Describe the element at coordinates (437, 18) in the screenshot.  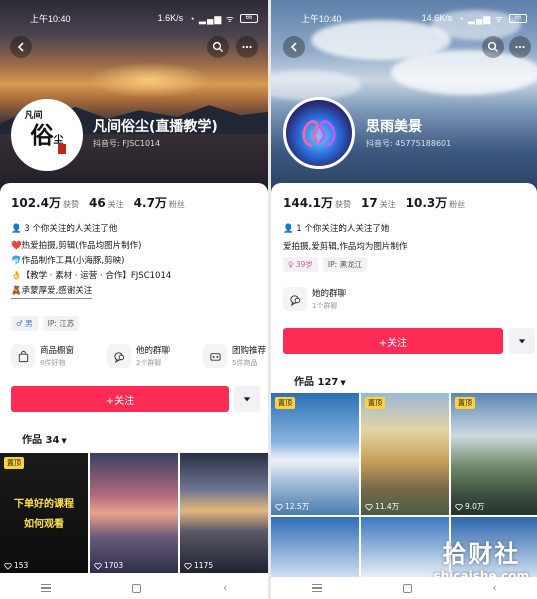
I see `status-network-speed: 14.6K/s` at that location.